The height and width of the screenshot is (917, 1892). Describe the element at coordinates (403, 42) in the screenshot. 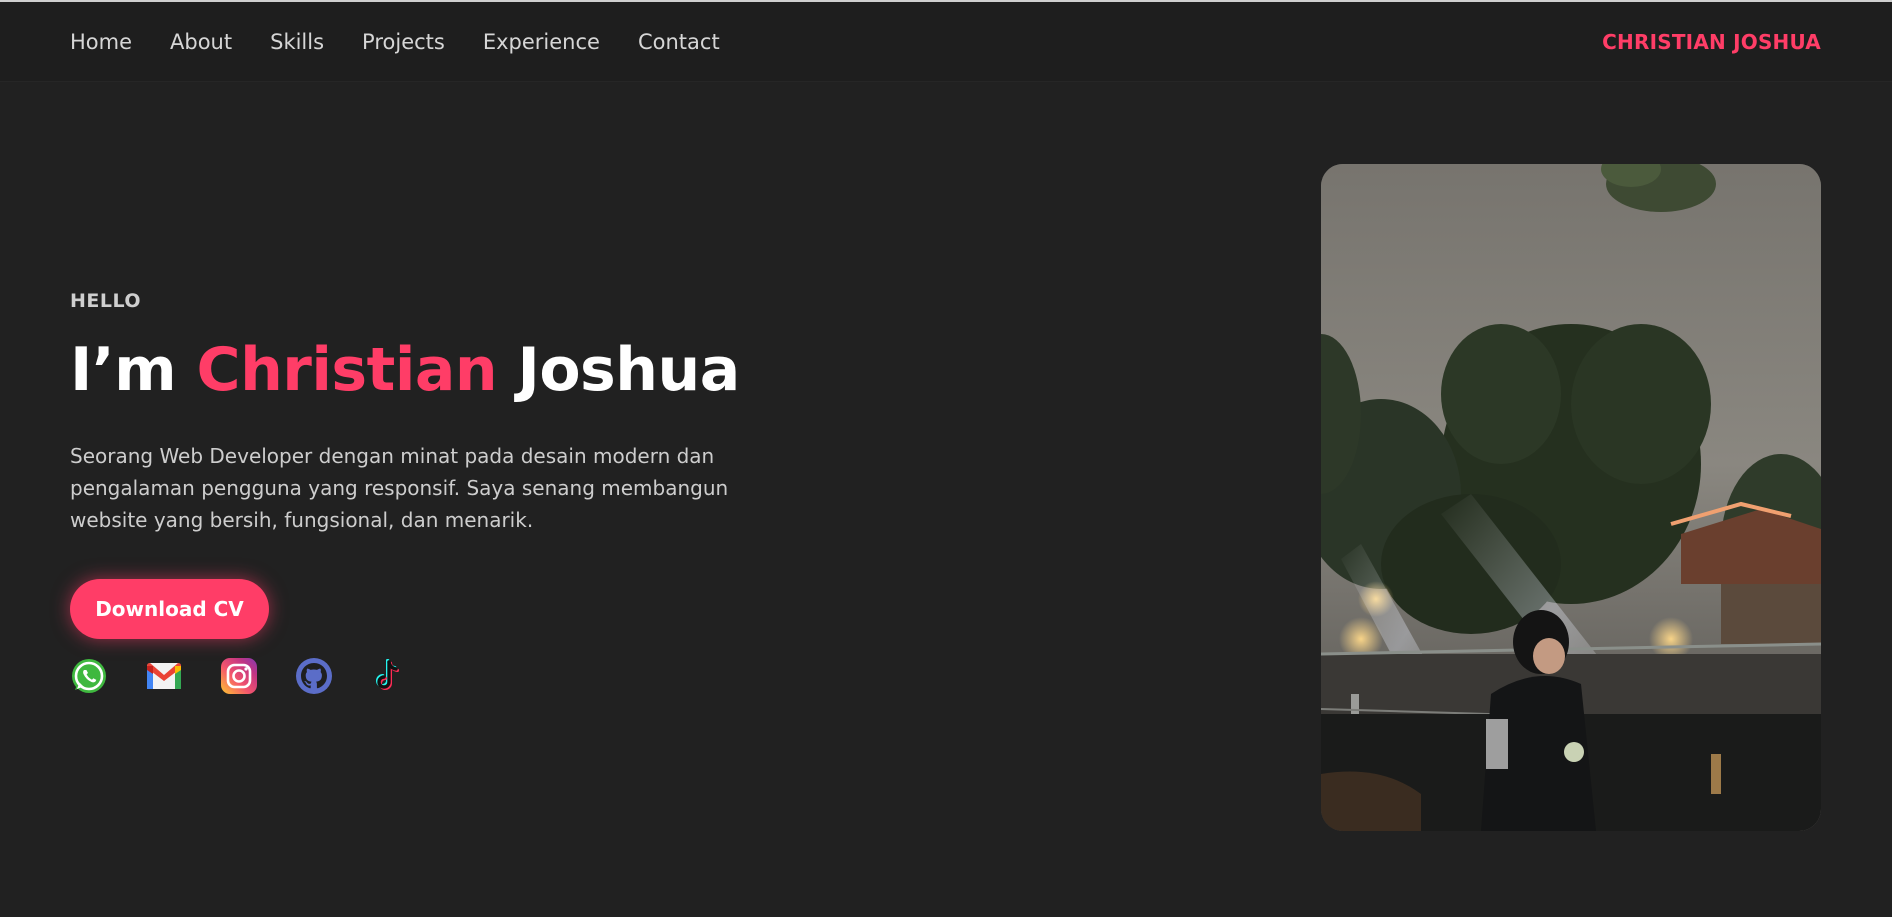

I see `nav-link-projects: Projects` at that location.